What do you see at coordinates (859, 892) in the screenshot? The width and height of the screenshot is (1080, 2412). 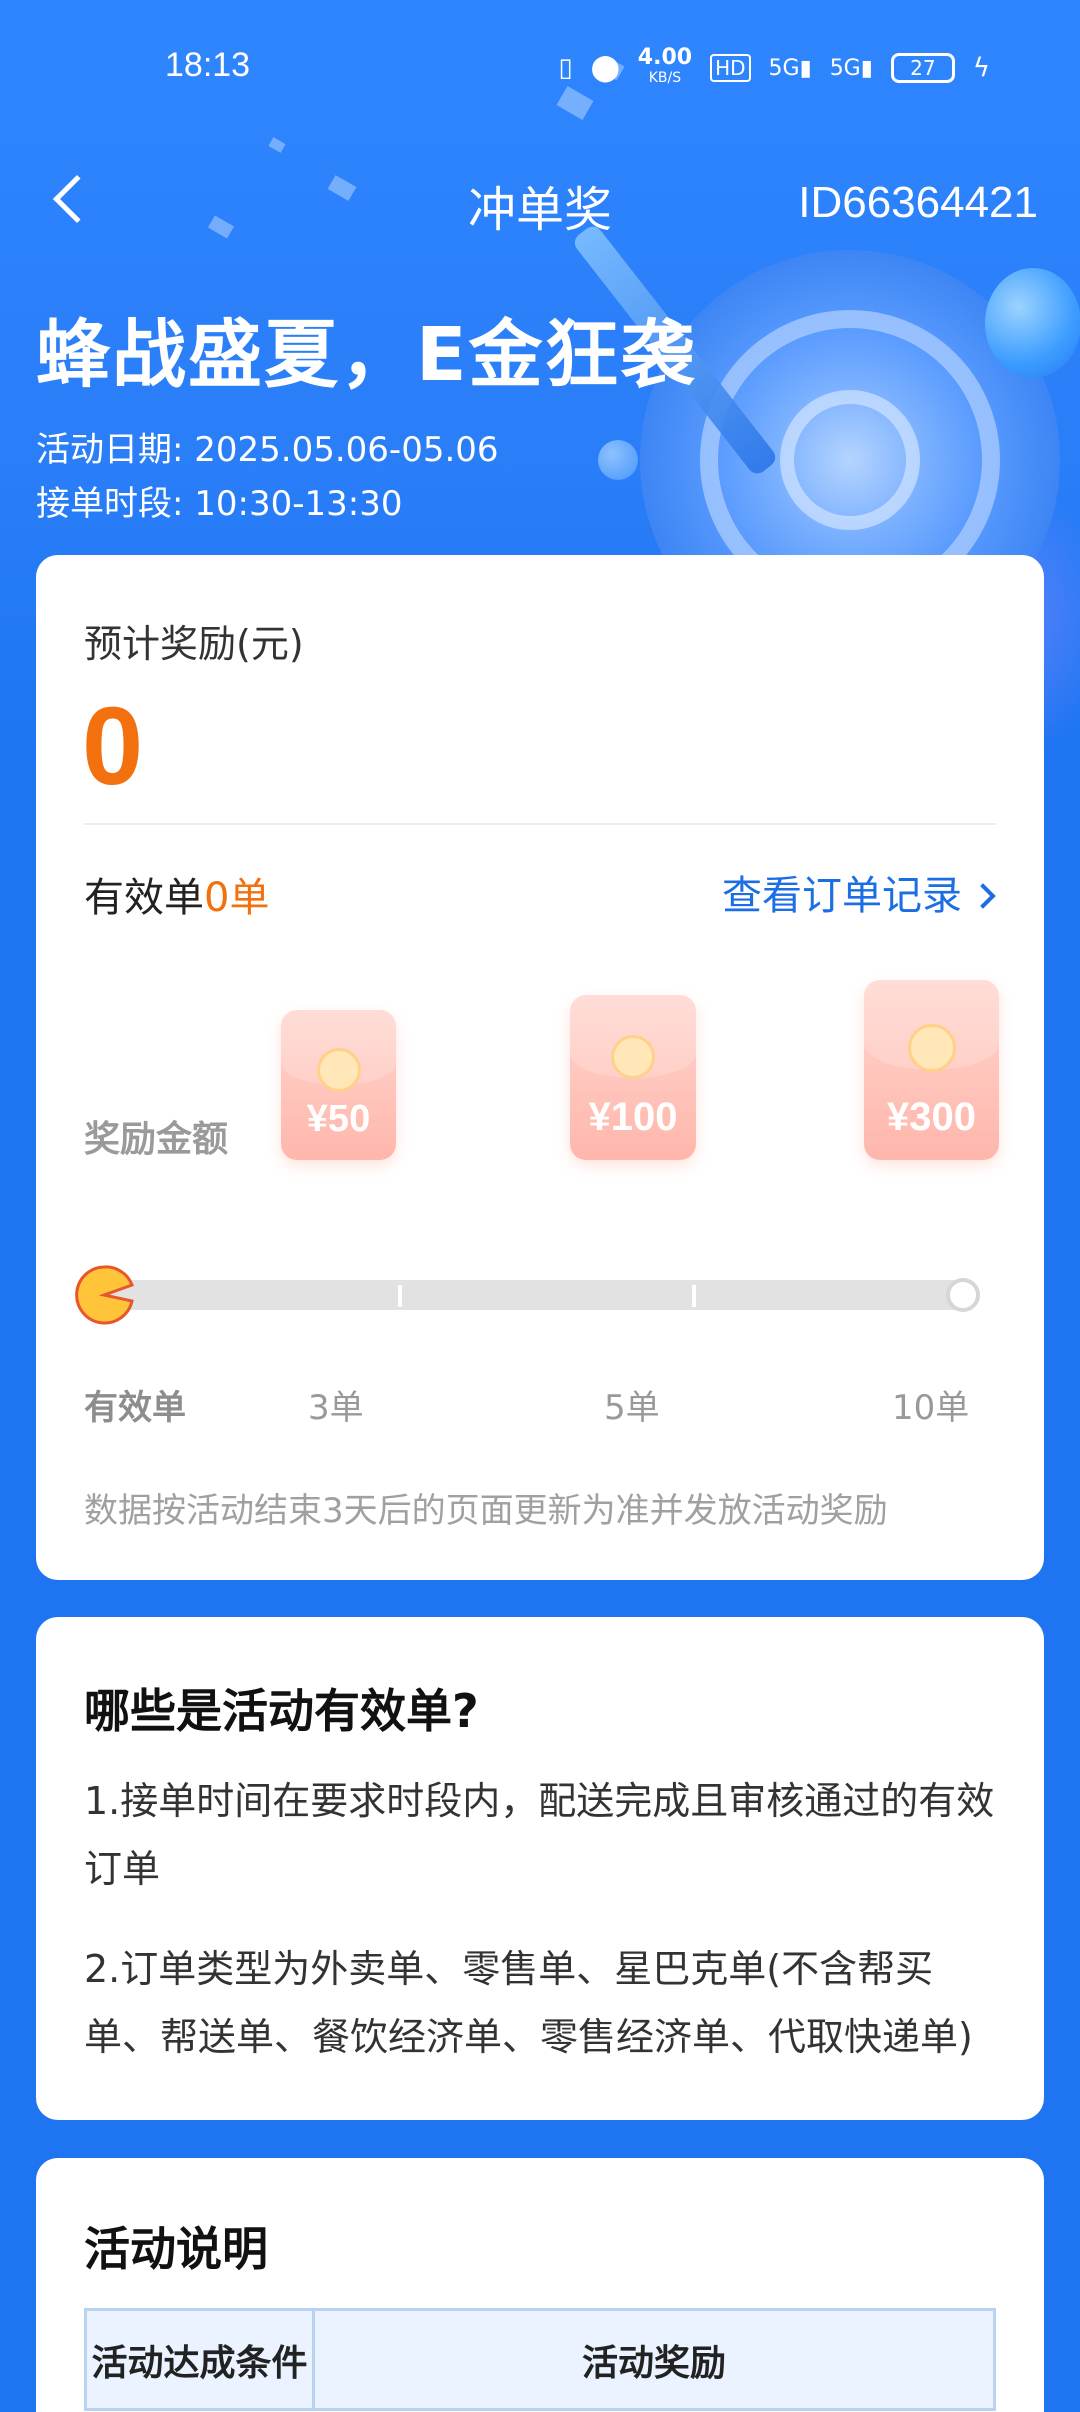 I see `view-order-records-link: 查看订单记录` at bounding box center [859, 892].